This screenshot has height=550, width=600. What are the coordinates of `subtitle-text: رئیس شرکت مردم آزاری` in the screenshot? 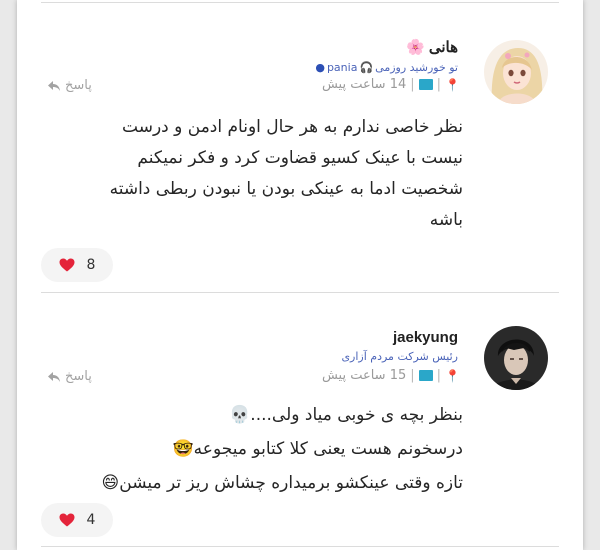 It's located at (399, 356).